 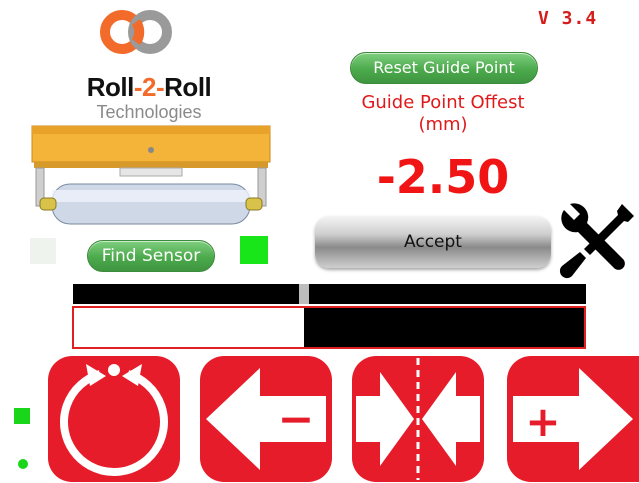 I want to click on arrow-right-plus-icon: +, so click(x=573, y=419).